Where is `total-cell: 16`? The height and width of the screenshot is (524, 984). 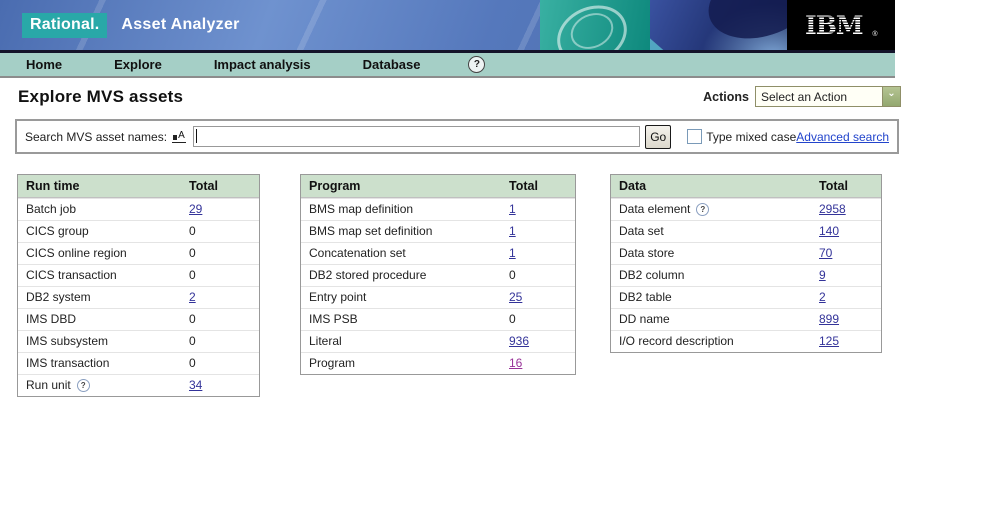 total-cell: 16 is located at coordinates (538, 363).